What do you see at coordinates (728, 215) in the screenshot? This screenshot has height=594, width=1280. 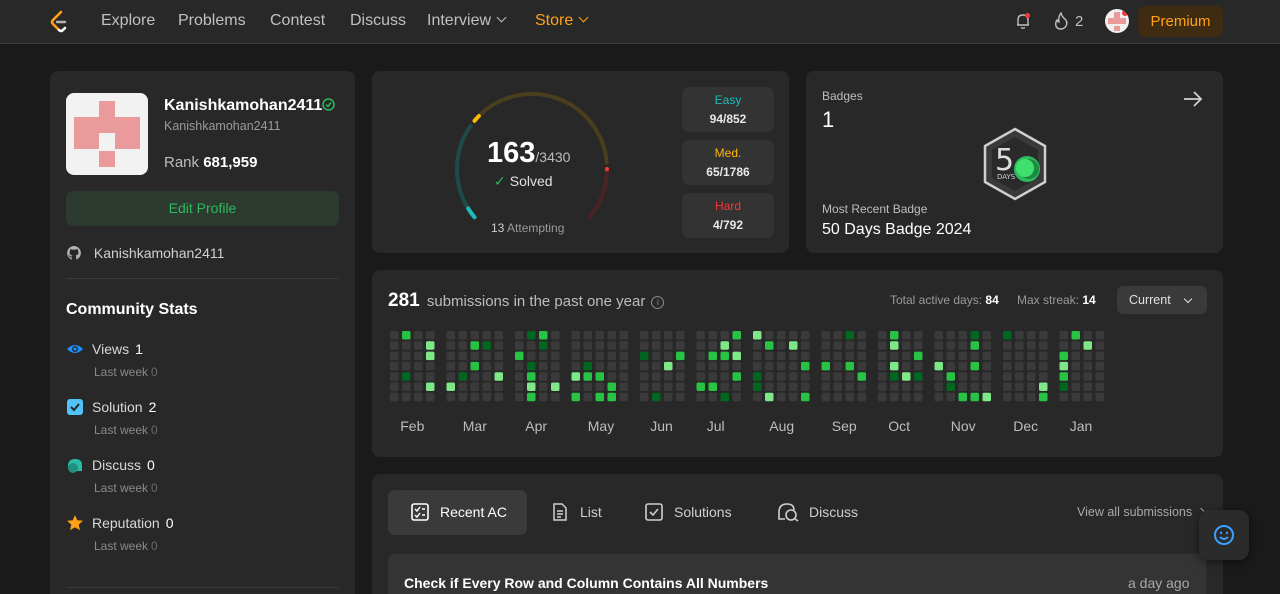 I see `hard-box: Hard 4/792` at bounding box center [728, 215].